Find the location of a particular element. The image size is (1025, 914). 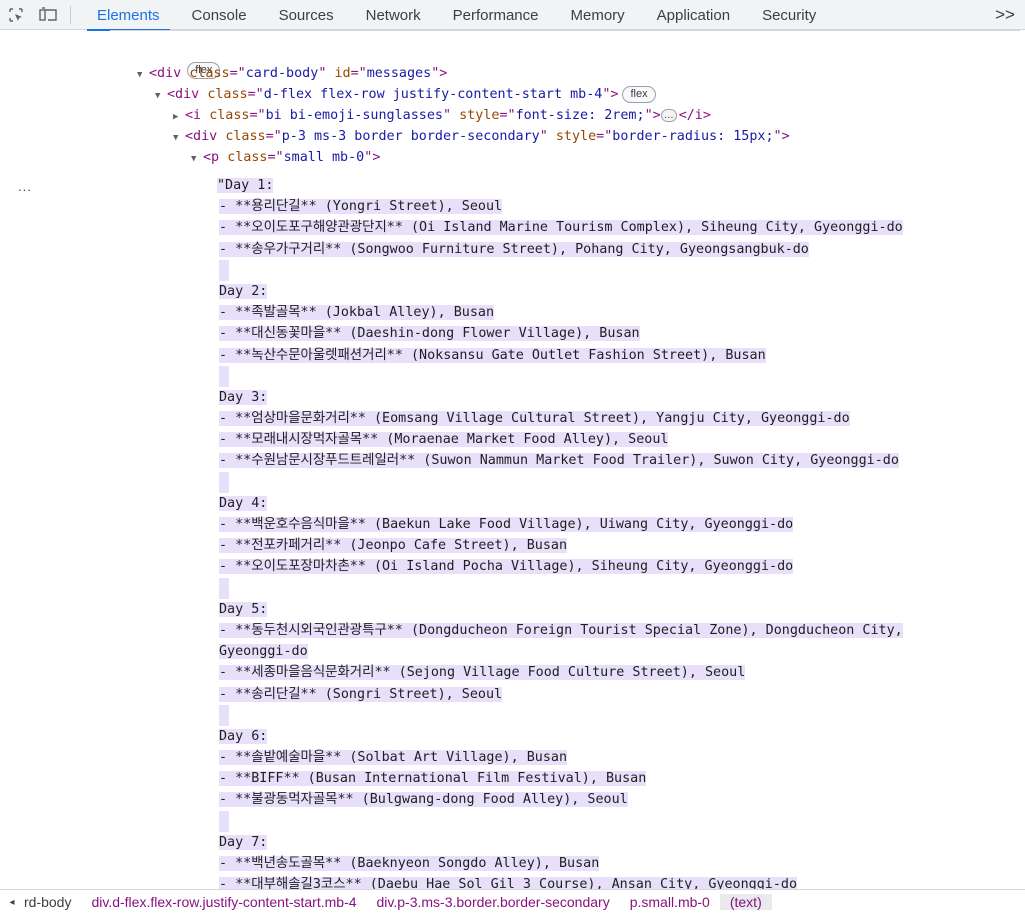

flex-badge-line: flex is located at coordinates (188, 59).